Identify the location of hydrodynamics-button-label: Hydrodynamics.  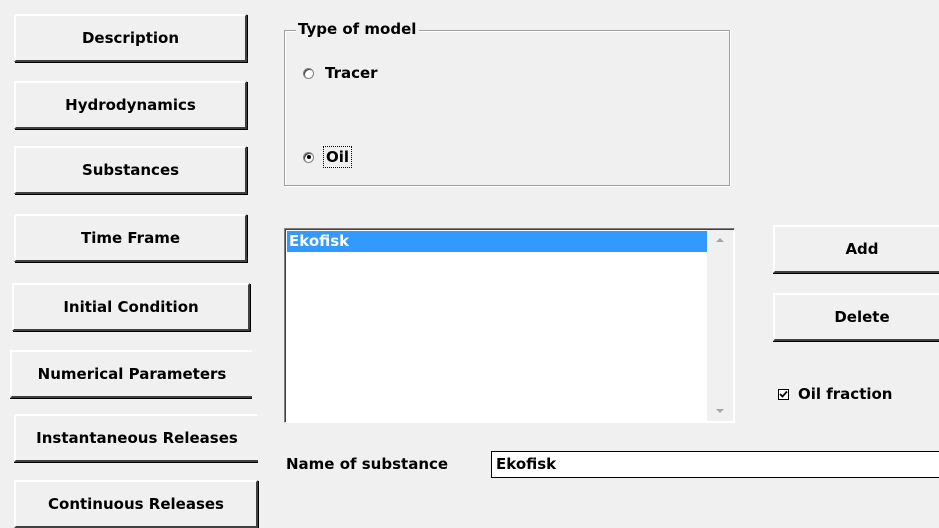
(130, 105).